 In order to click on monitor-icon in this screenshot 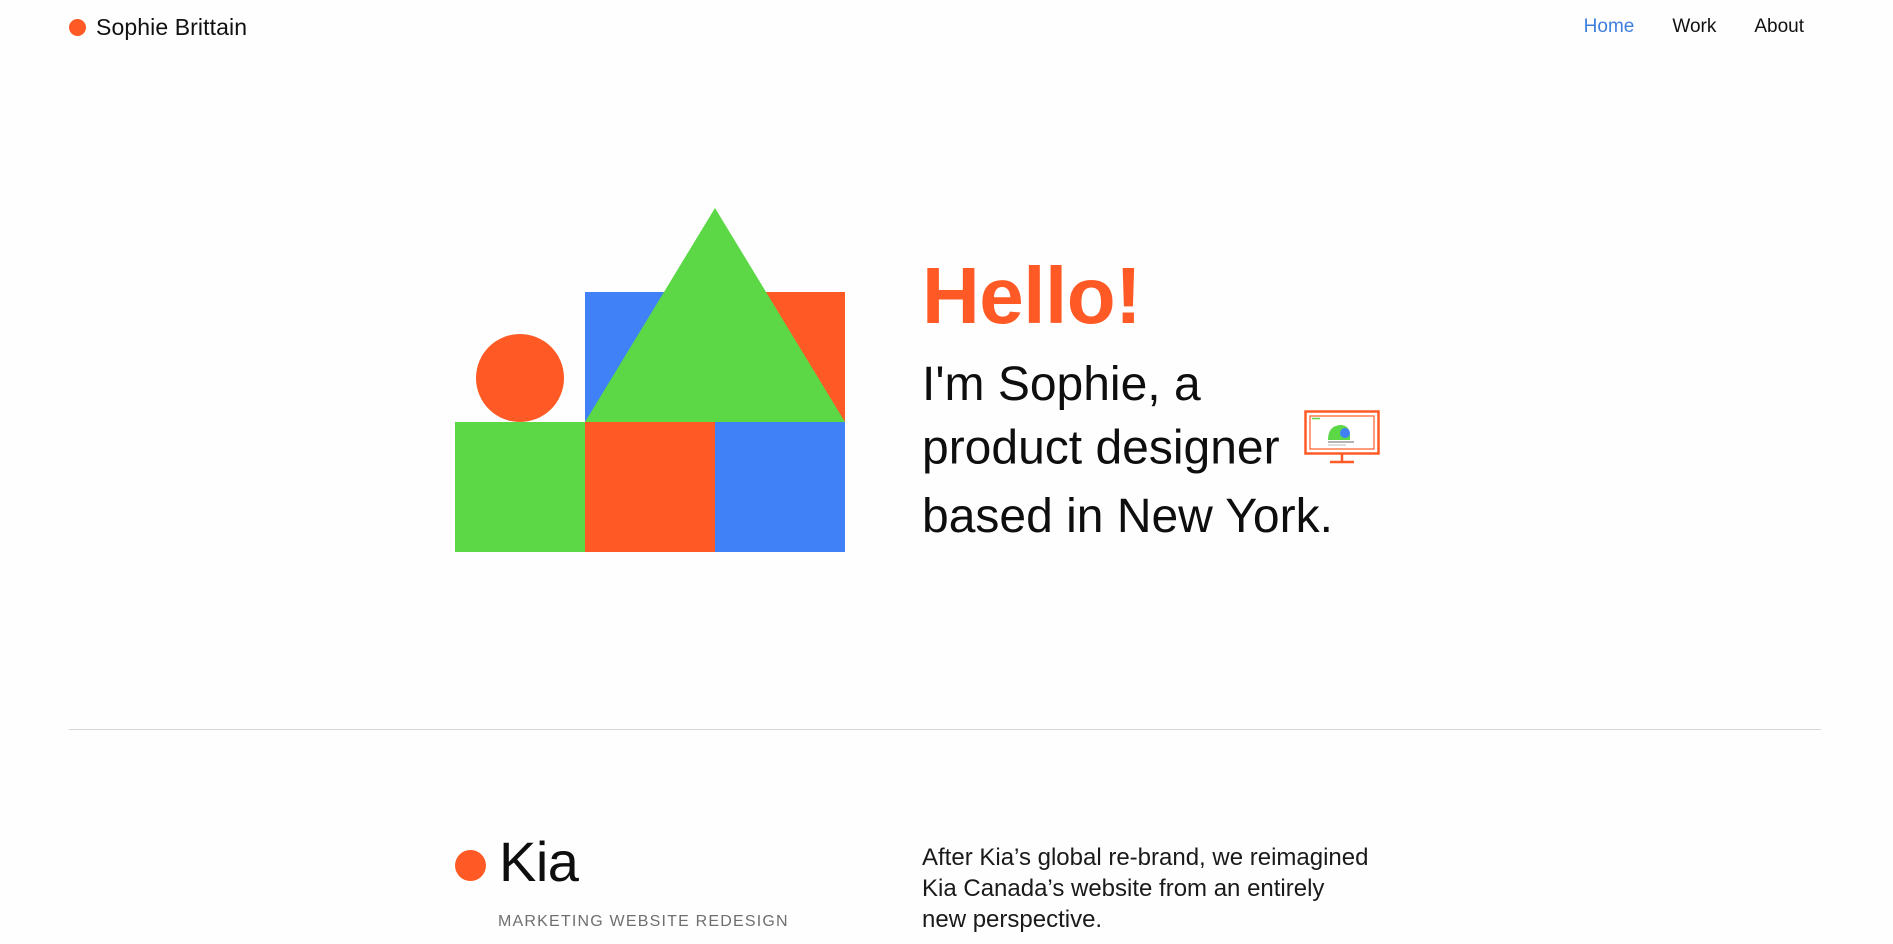, I will do `click(1341, 445)`.